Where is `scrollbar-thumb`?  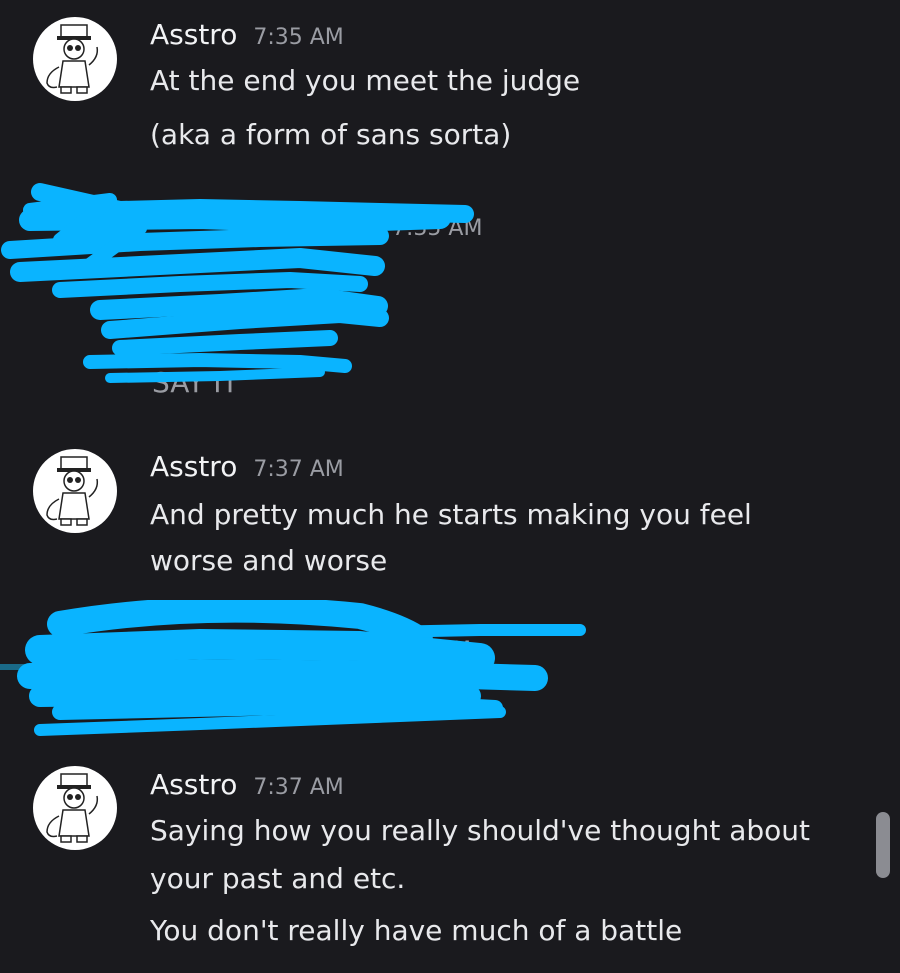 scrollbar-thumb is located at coordinates (883, 845).